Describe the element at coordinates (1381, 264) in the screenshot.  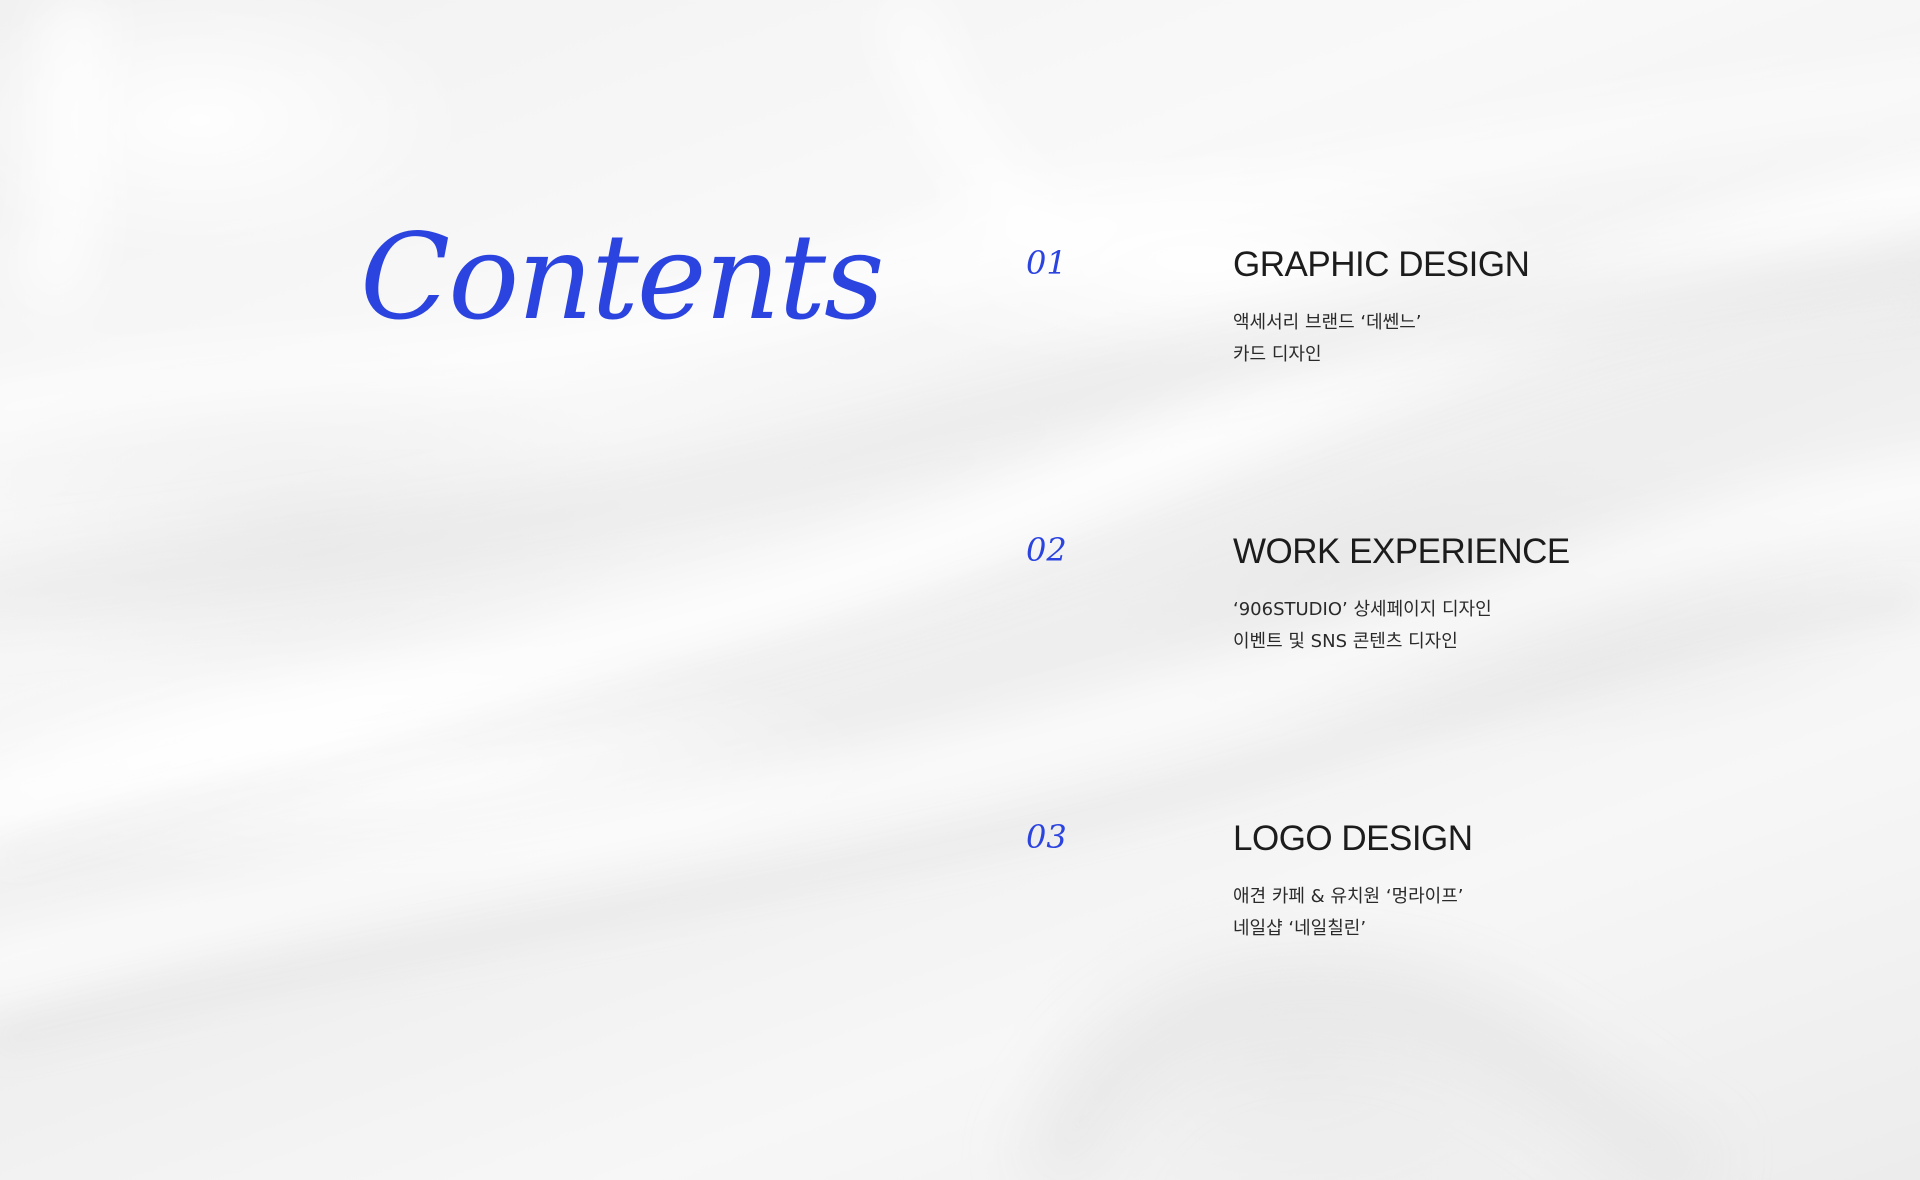
I see `item-title: GRAPHIC DESIGN` at that location.